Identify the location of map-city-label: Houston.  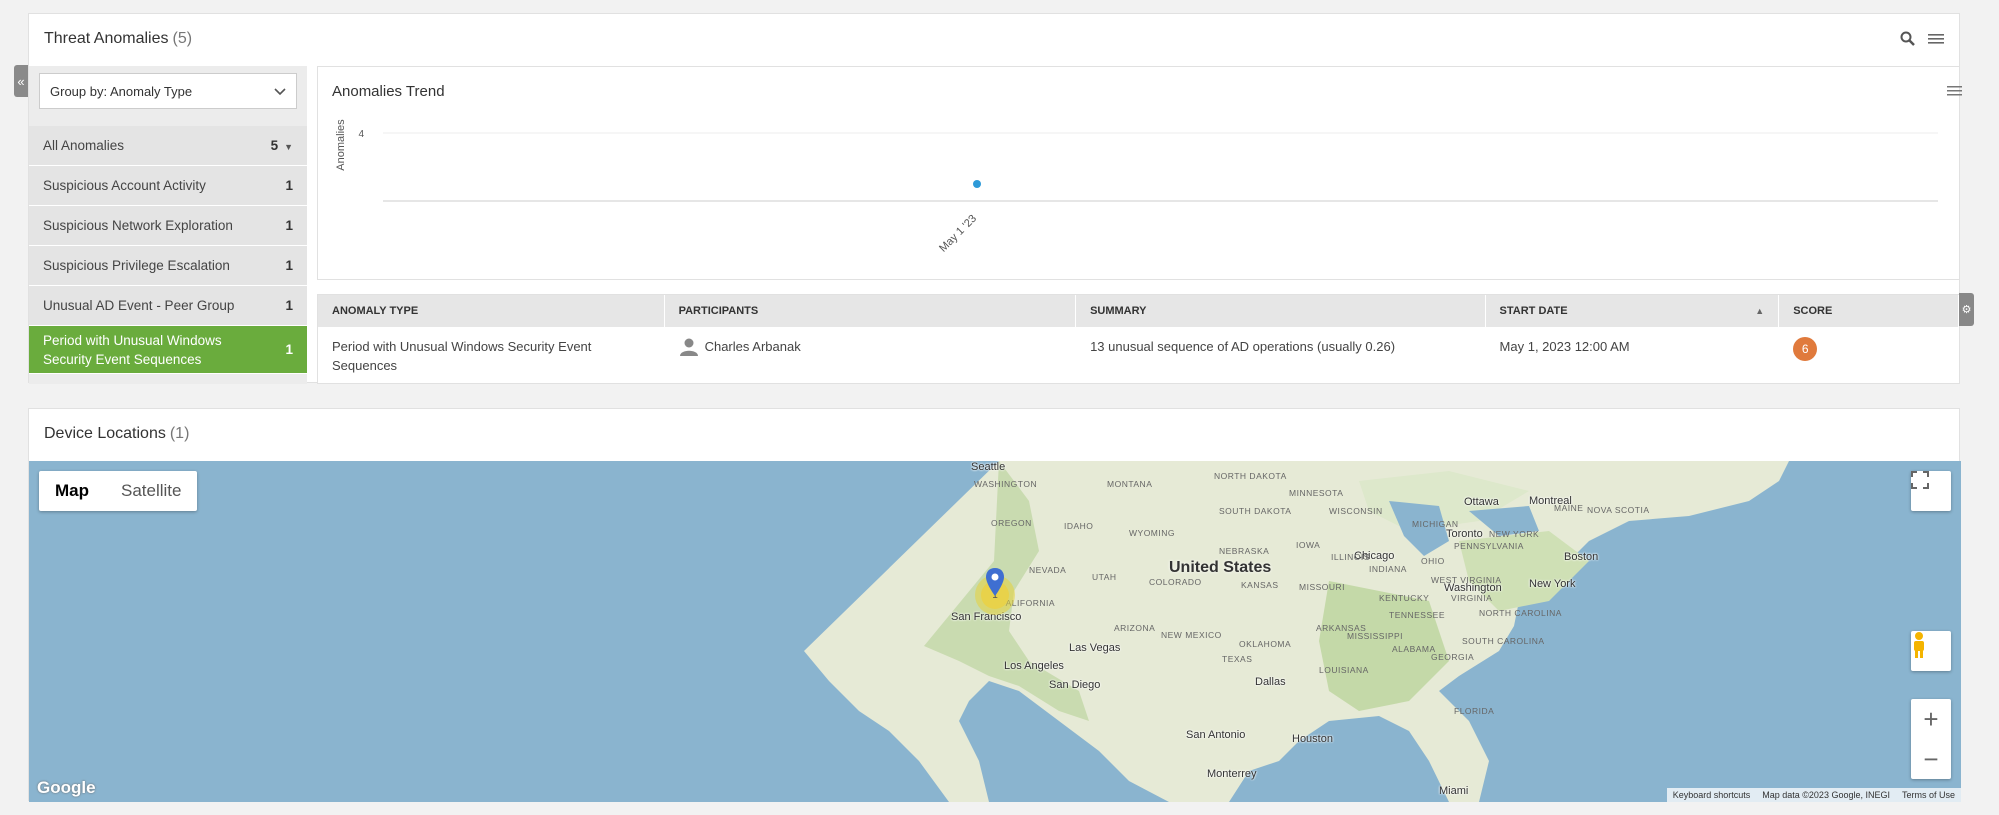
(1312, 739).